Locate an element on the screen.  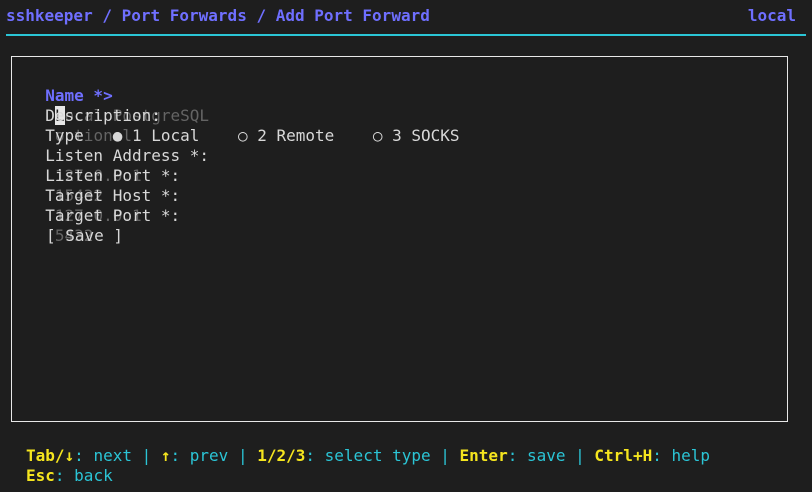
help-key-ctrl-h: Ctrl+H is located at coordinates (623, 455).